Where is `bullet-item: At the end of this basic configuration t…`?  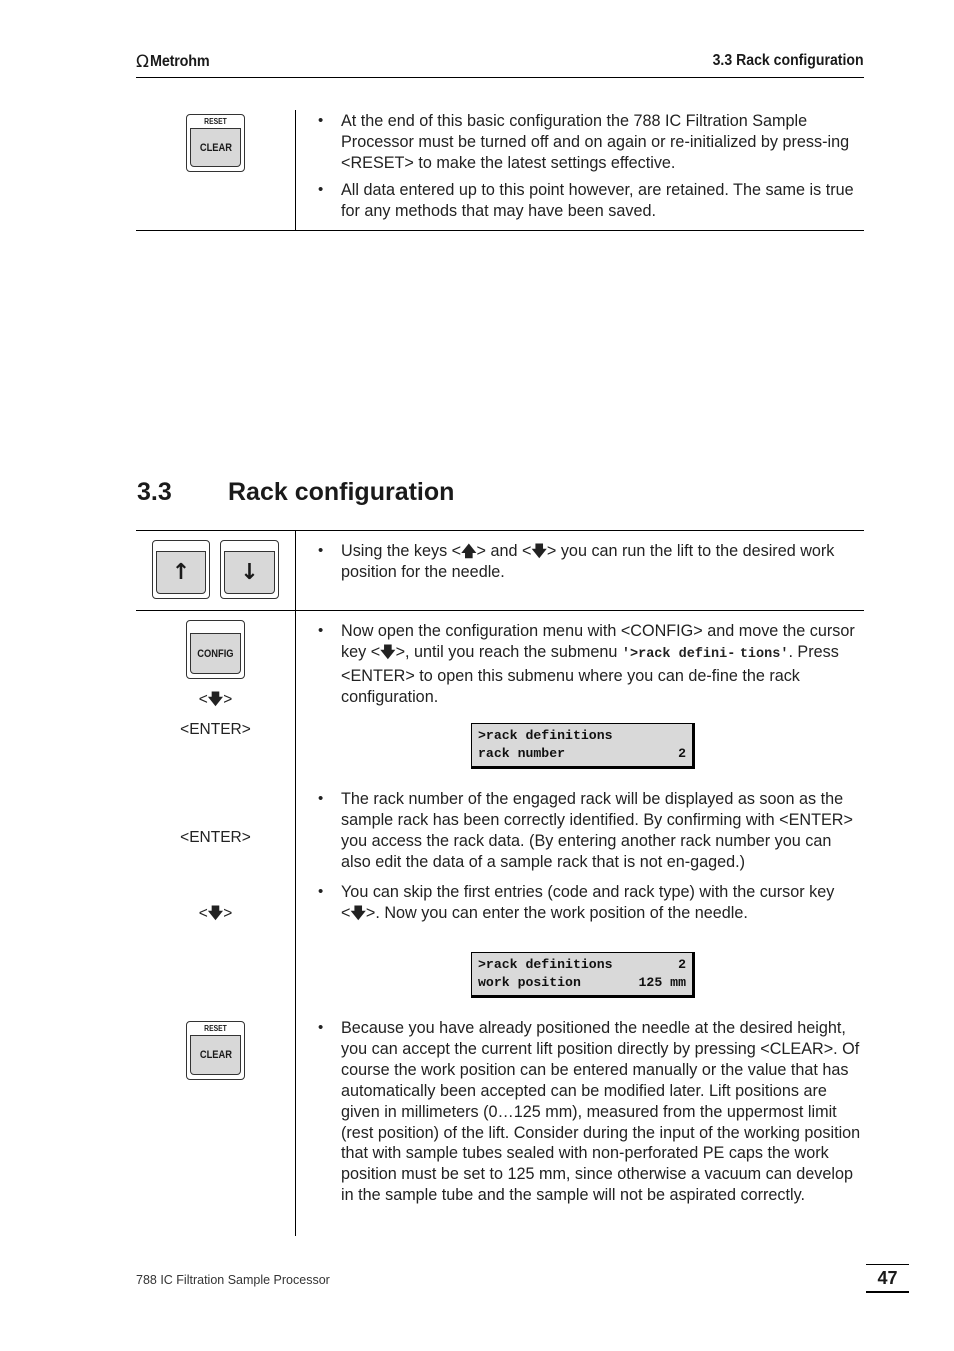 bullet-item: At the end of this basic configuration t… is located at coordinates (590, 142).